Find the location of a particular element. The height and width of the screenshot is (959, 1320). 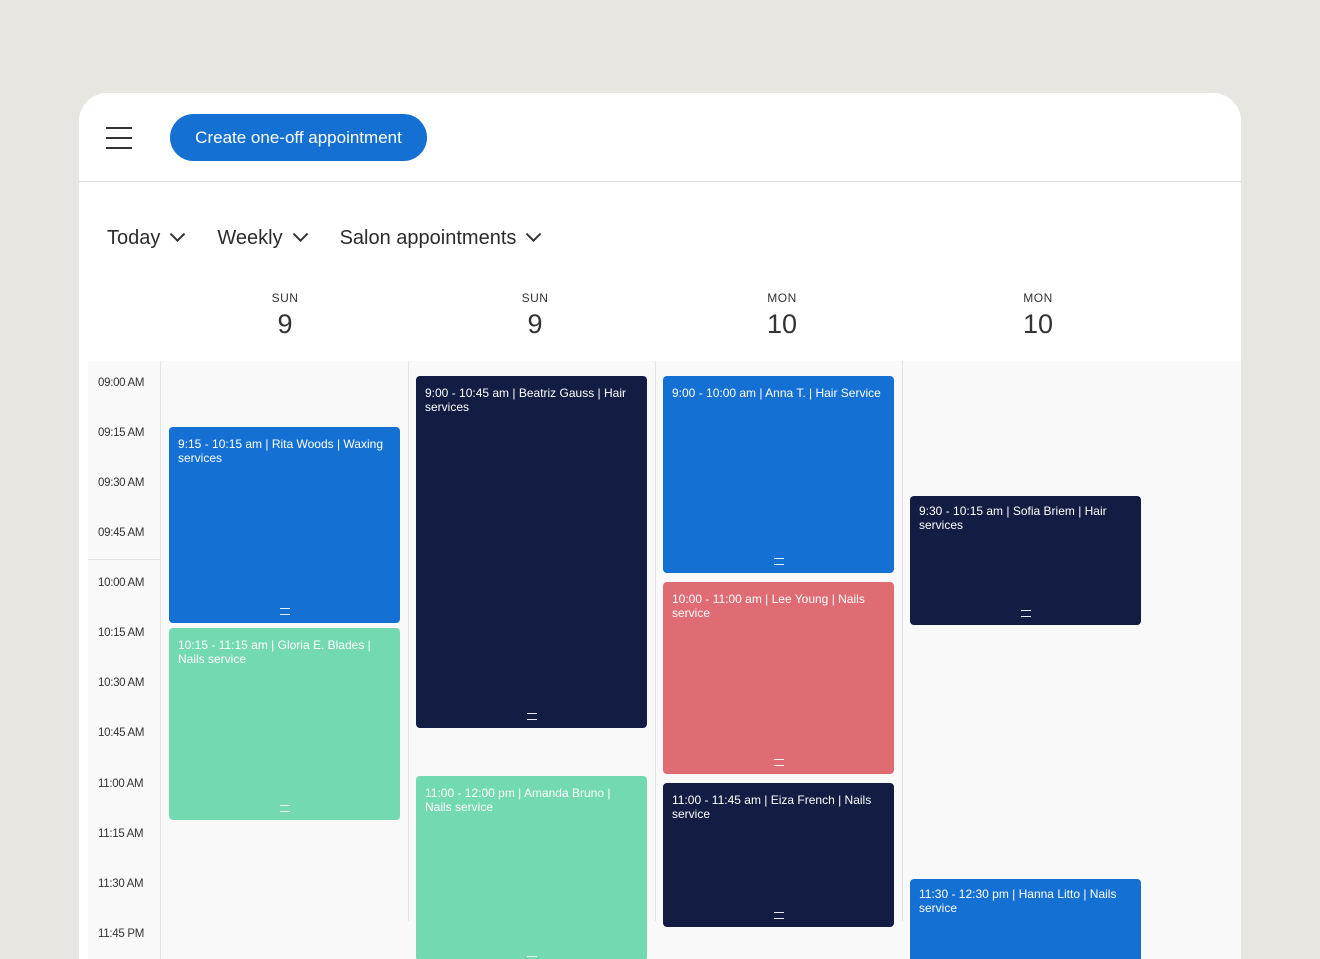

calendar-dropdown: Salon appointments is located at coordinates (440, 237).